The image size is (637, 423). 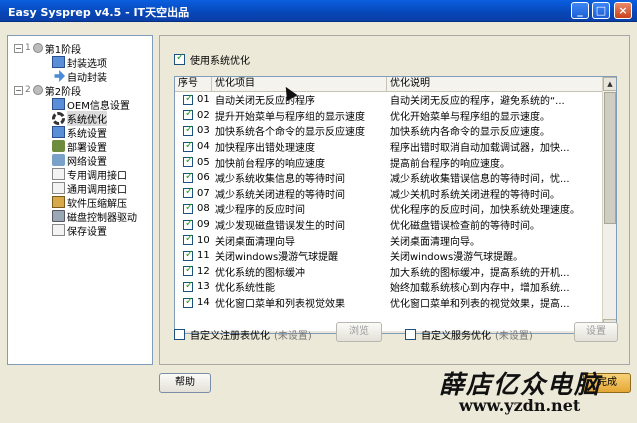 What do you see at coordinates (610, 158) in the screenshot?
I see `scrollbar-thumb` at bounding box center [610, 158].